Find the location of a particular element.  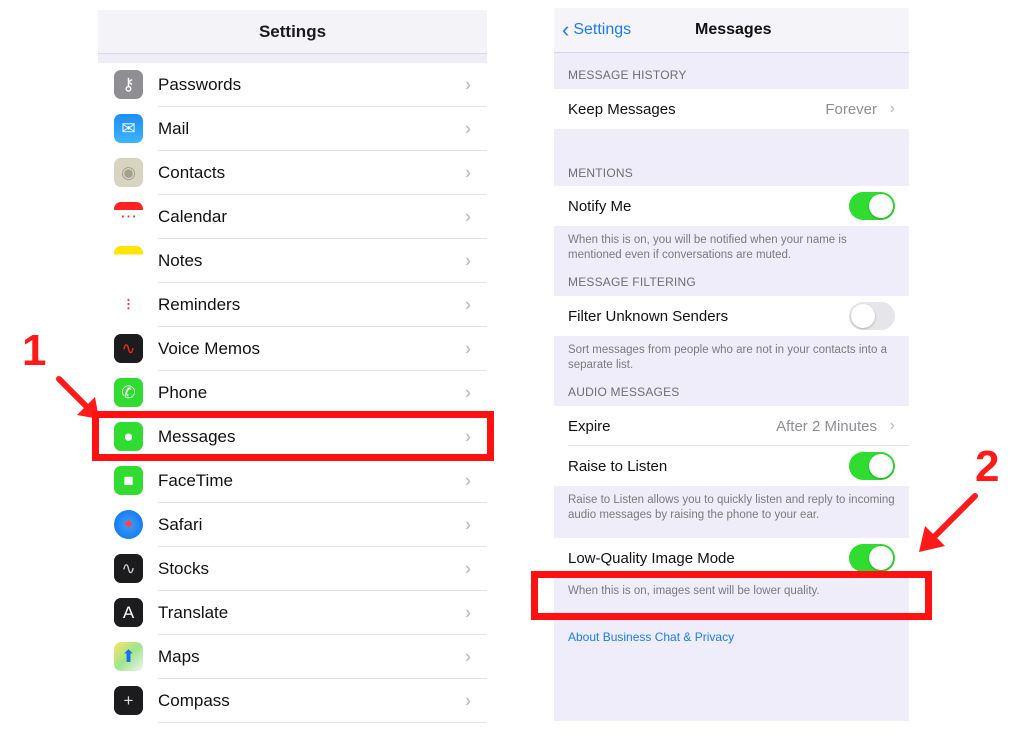

settings-item-label: Compass is located at coordinates (194, 700).